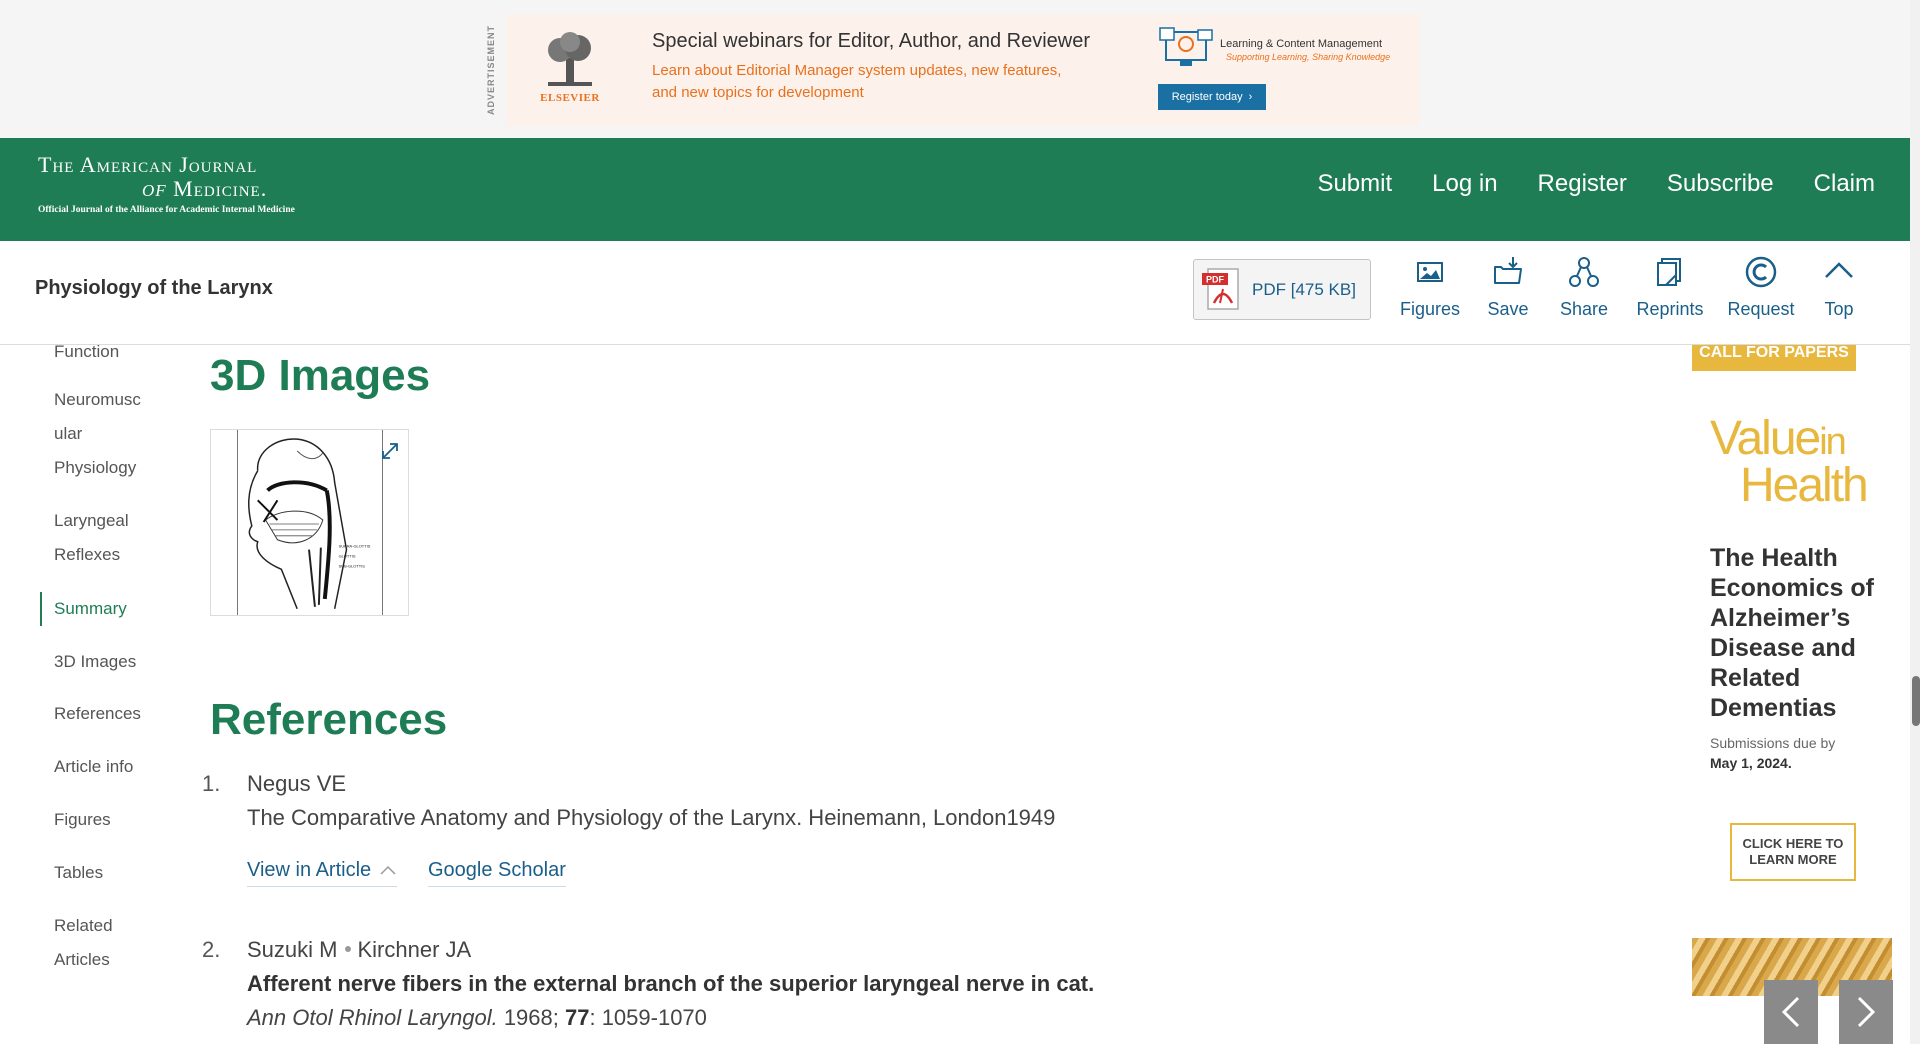 The image size is (1920, 1044). What do you see at coordinates (1186, 46) in the screenshot?
I see `monitor-person-icon` at bounding box center [1186, 46].